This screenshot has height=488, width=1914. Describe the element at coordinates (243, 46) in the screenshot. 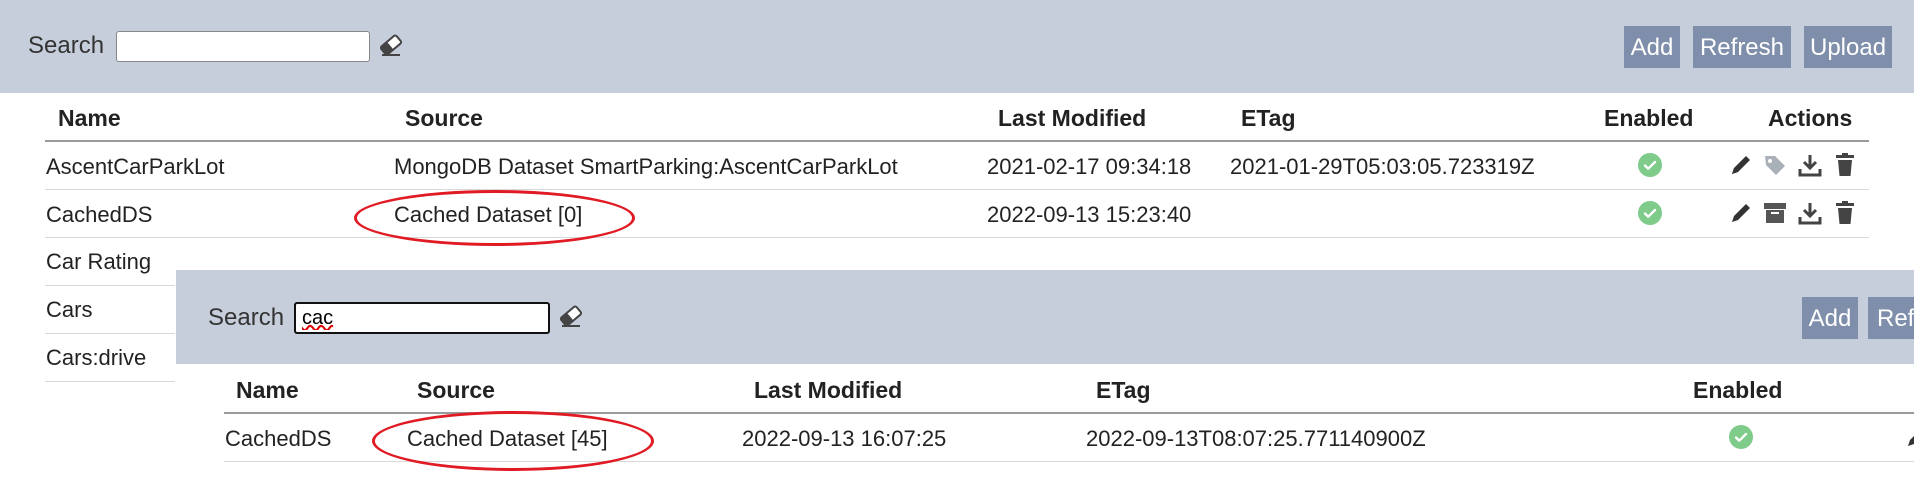

I see `back-search-input` at that location.